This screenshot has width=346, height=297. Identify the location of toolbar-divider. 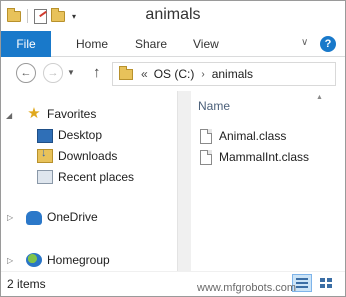
(27, 16).